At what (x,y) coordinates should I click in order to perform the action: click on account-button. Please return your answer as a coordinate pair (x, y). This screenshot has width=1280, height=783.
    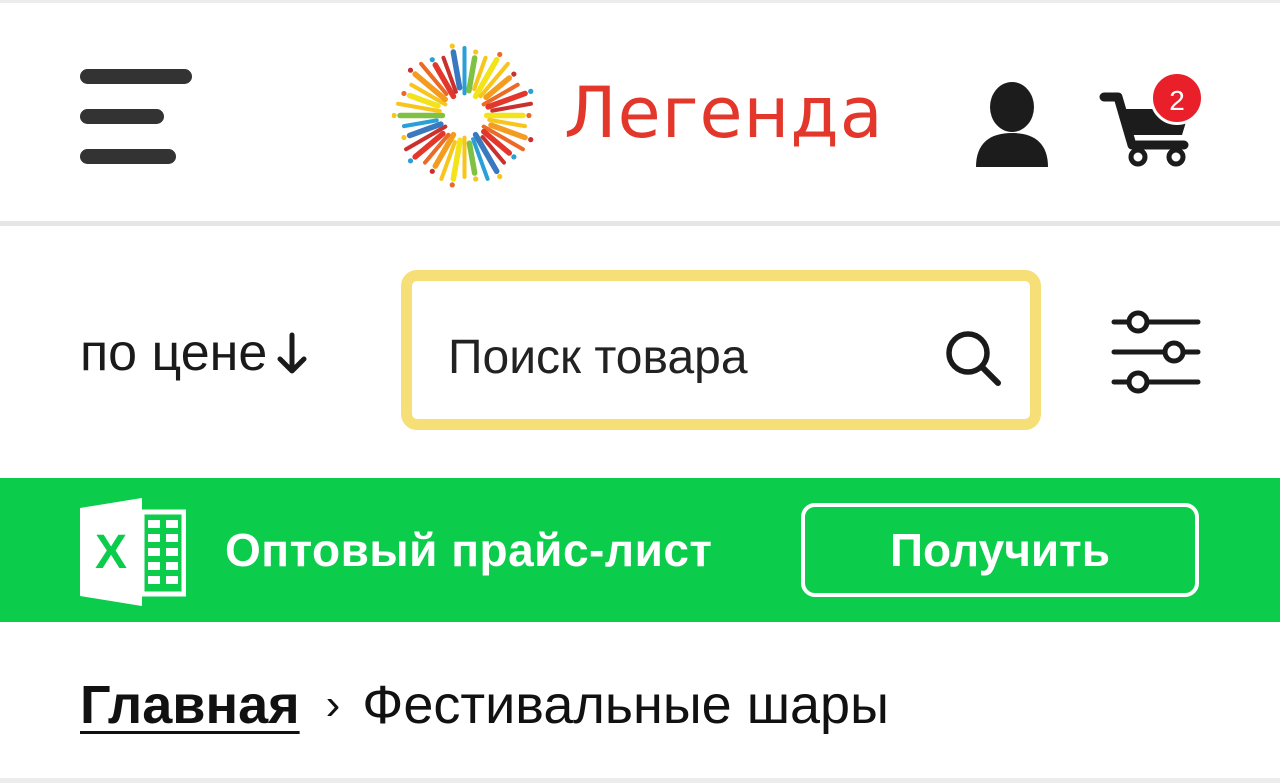
    Looking at the image, I should click on (1012, 124).